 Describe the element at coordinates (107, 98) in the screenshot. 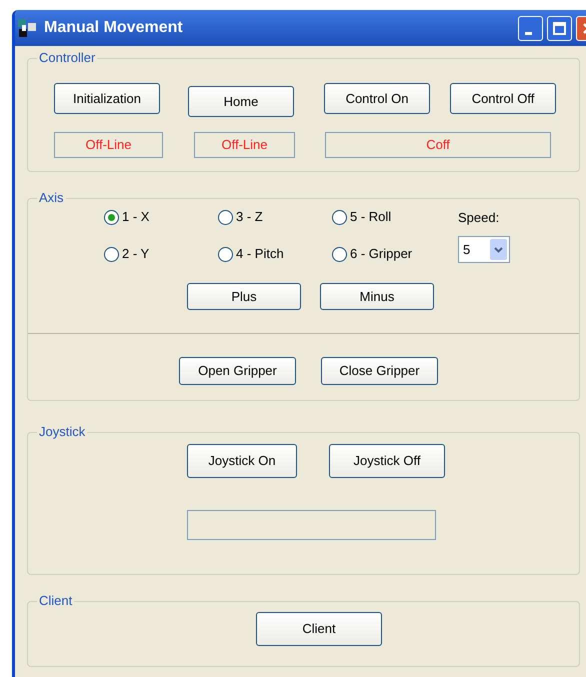

I see `push-button: Initialization` at that location.